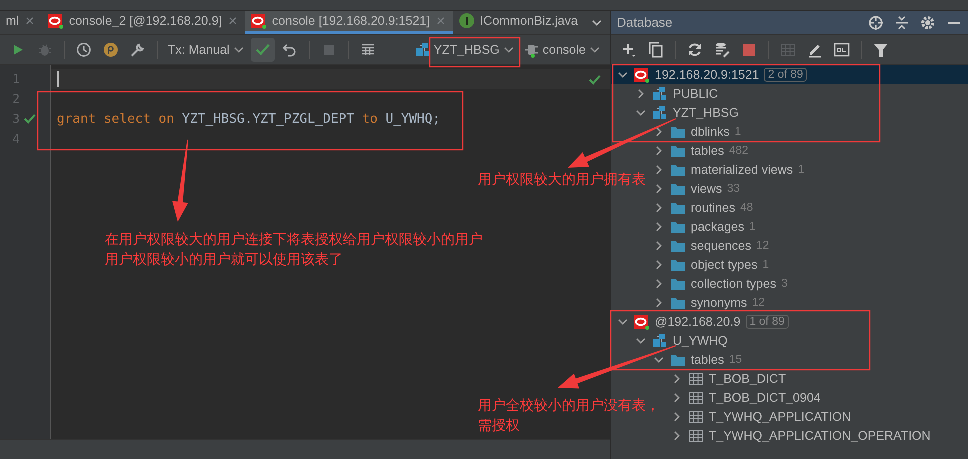  Describe the element at coordinates (701, 150) in the screenshot. I see `tree-item: tables 482` at that location.